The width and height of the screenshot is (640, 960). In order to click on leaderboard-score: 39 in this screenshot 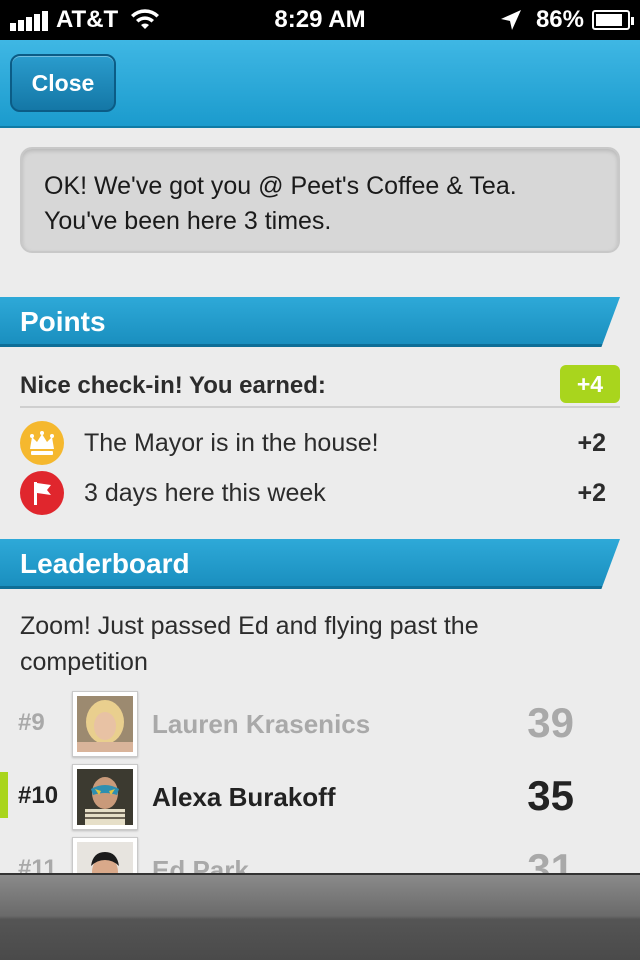, I will do `click(550, 722)`.